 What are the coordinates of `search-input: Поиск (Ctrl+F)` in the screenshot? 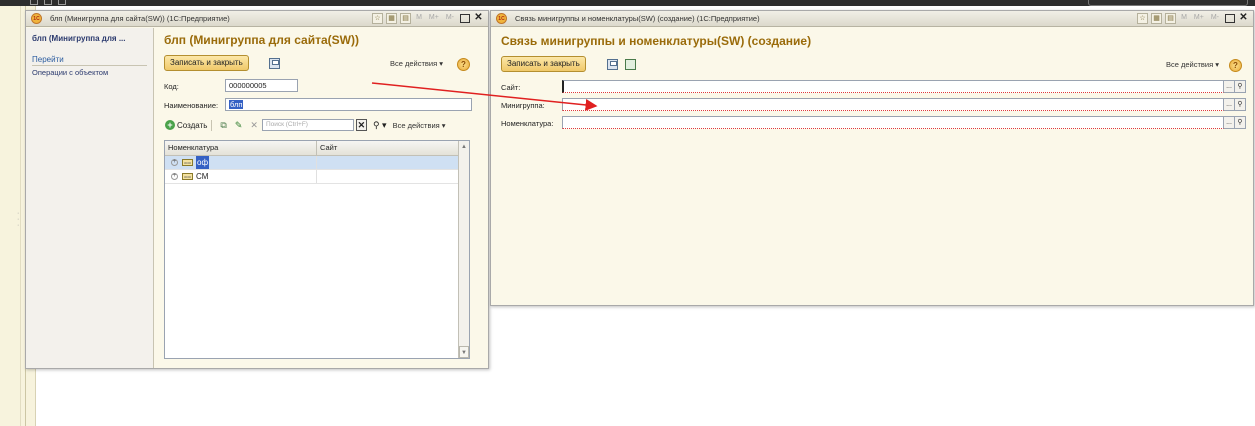 It's located at (307, 125).